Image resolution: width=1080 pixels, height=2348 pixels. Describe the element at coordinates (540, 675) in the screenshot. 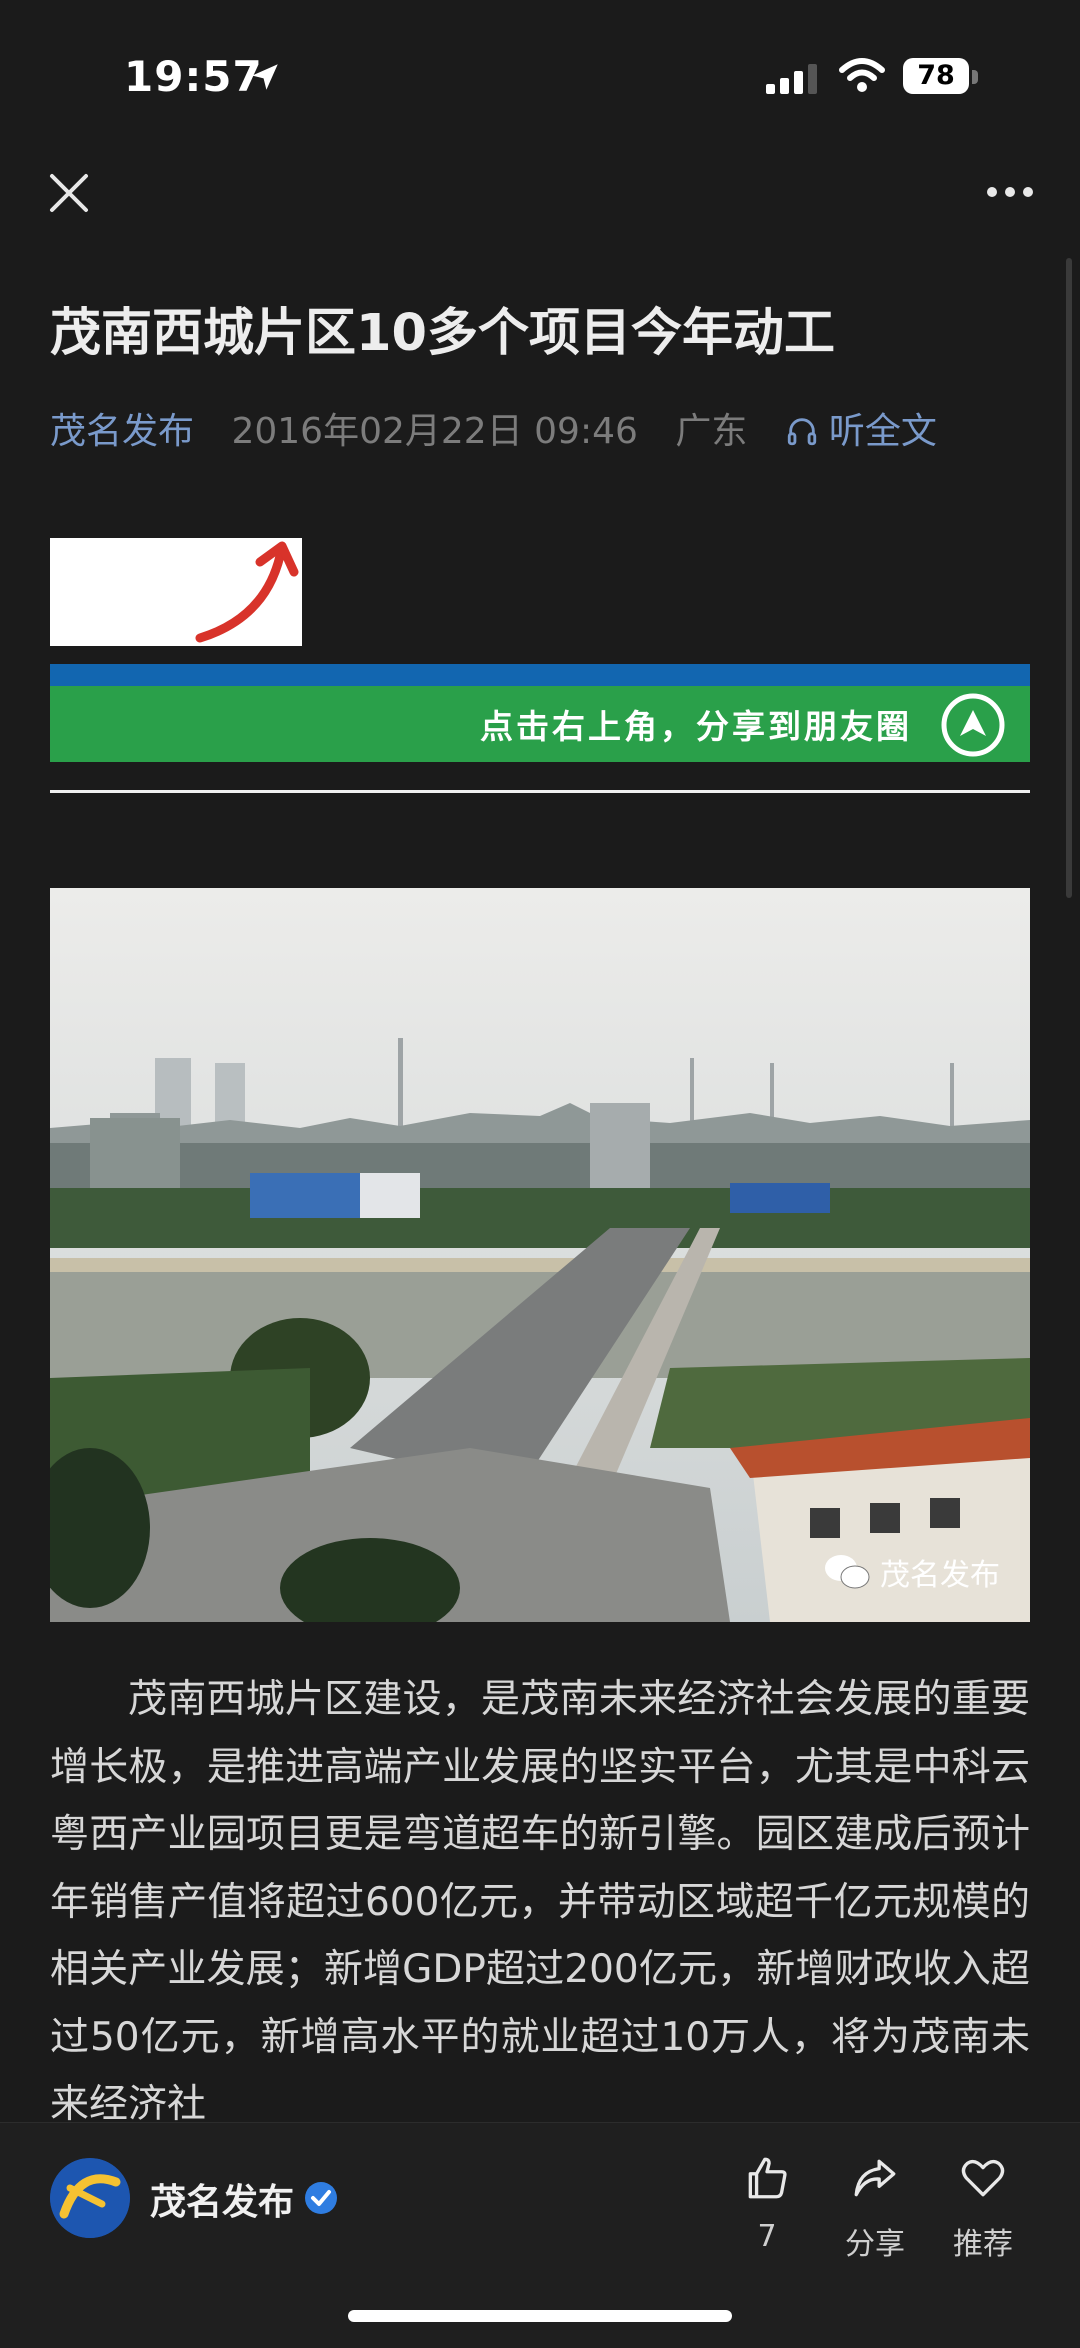

I see `banner-top-strip` at that location.